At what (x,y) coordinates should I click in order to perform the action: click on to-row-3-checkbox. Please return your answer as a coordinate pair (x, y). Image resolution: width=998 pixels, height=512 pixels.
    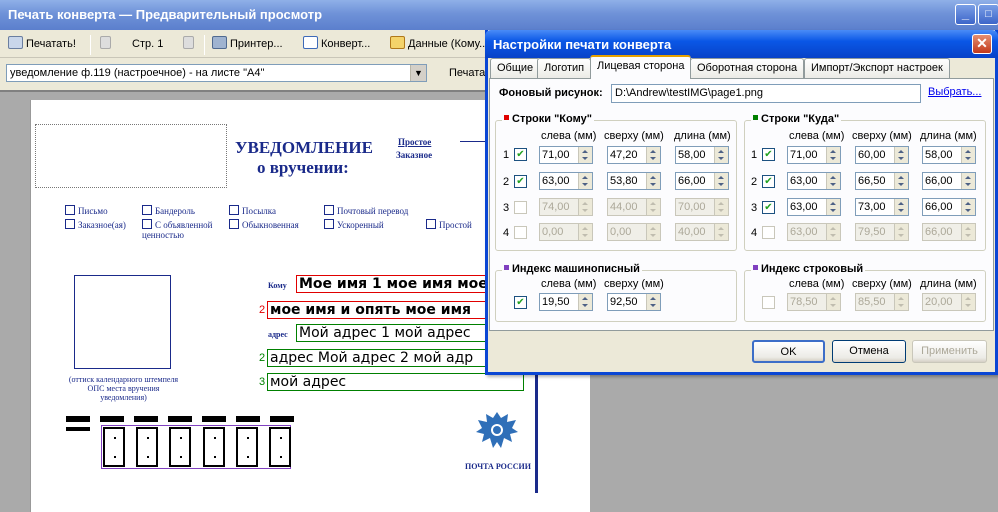
    Looking at the image, I should click on (520, 207).